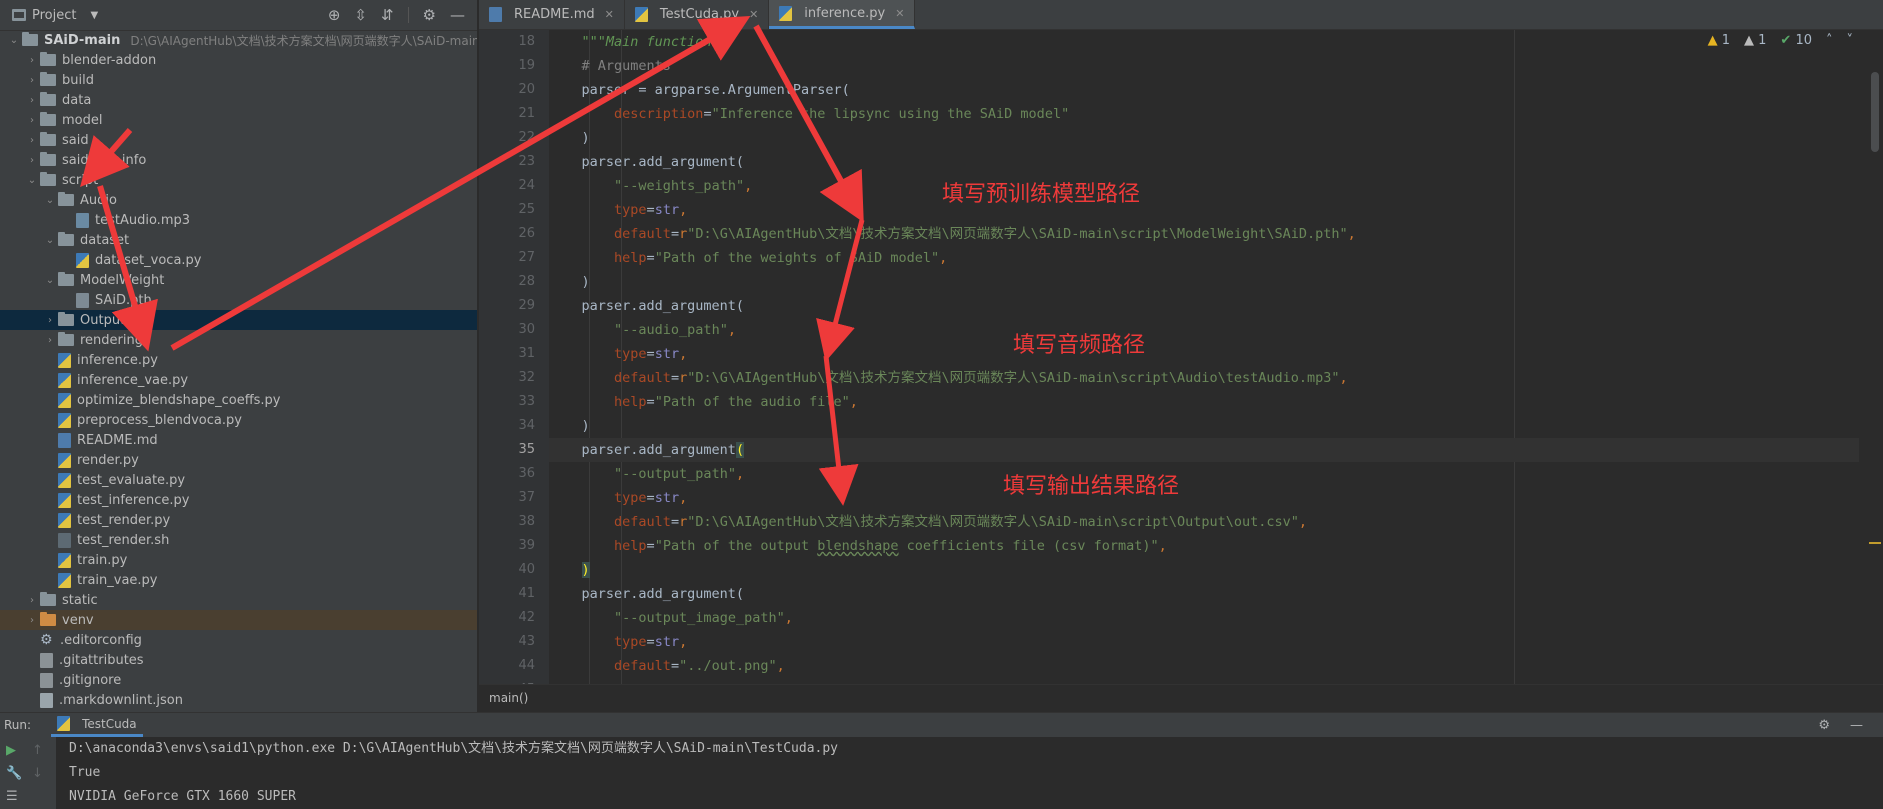 The height and width of the screenshot is (809, 1883). What do you see at coordinates (842, 14) in the screenshot?
I see `tab-inference: inference.py ✕` at bounding box center [842, 14].